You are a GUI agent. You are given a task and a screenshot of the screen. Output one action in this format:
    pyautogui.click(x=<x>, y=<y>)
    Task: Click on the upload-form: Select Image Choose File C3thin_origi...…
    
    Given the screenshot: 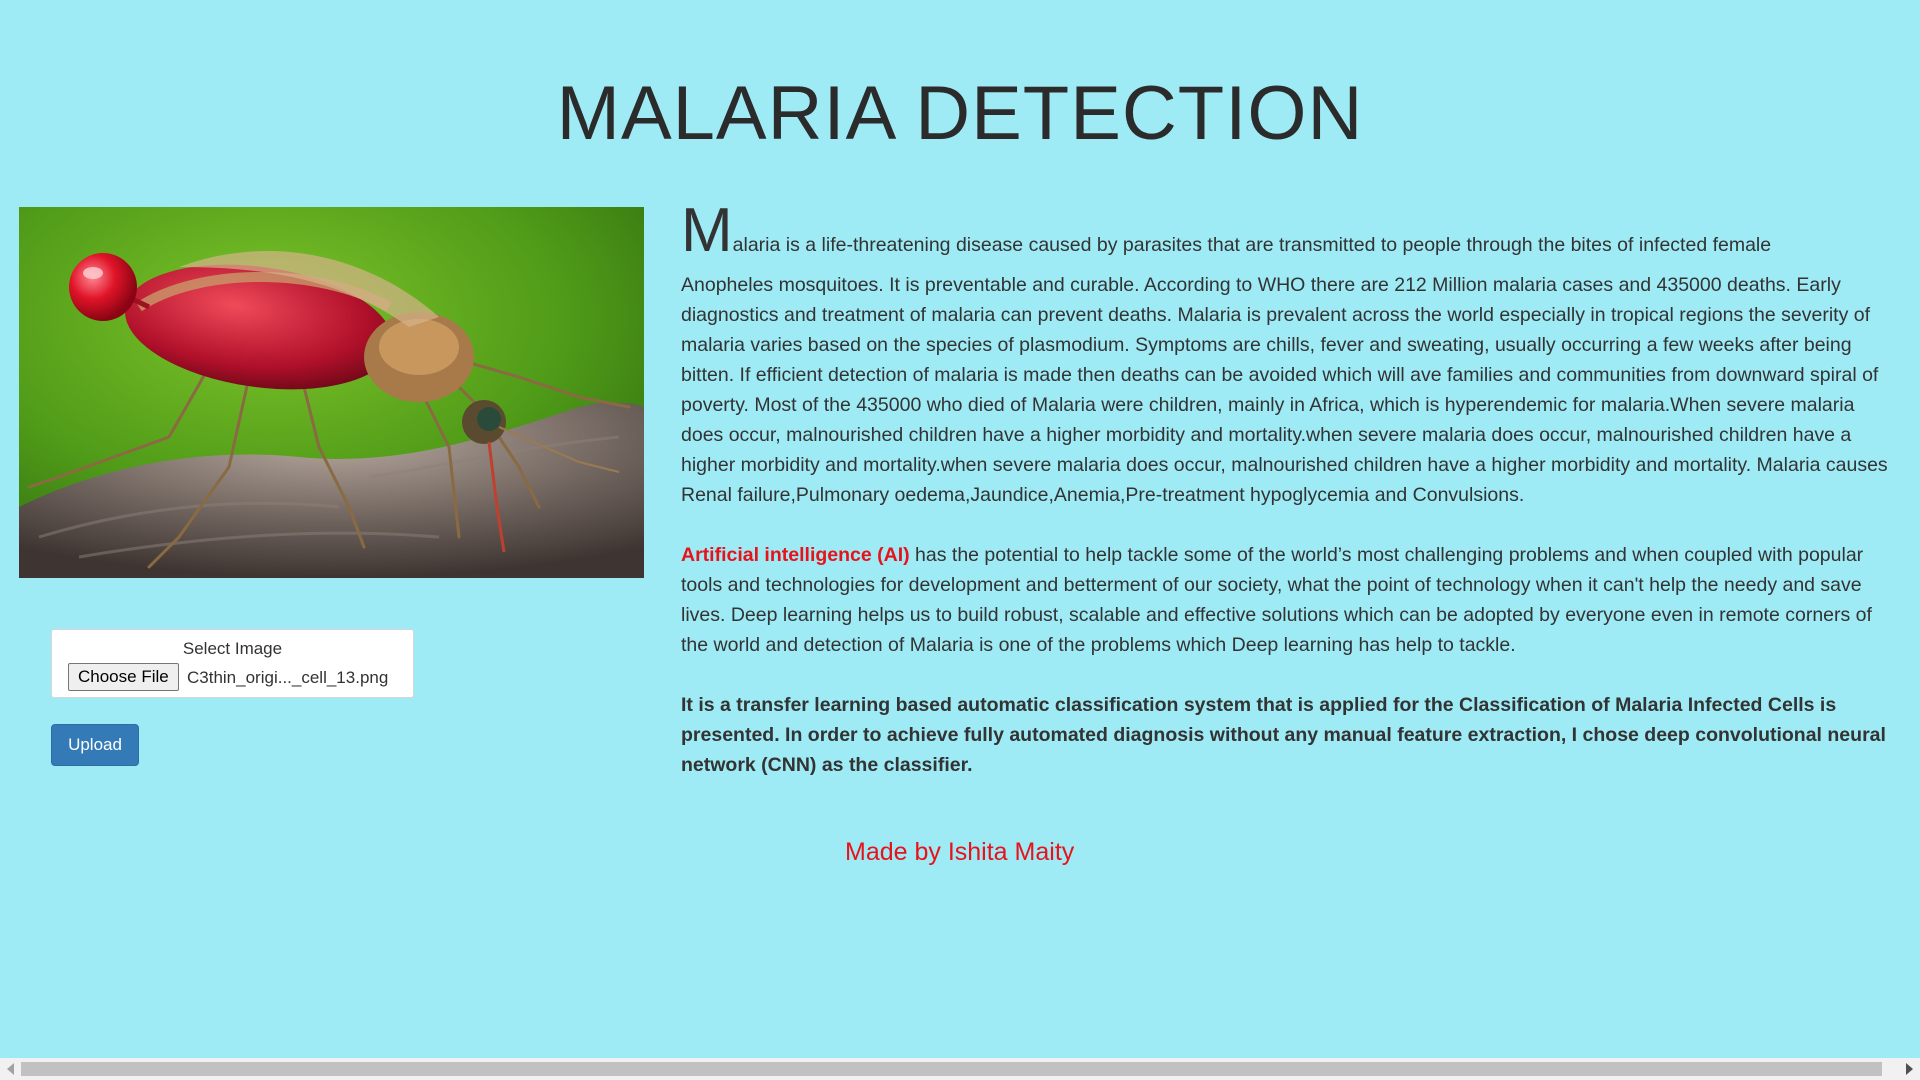 What is the action you would take?
    pyautogui.click(x=232, y=663)
    